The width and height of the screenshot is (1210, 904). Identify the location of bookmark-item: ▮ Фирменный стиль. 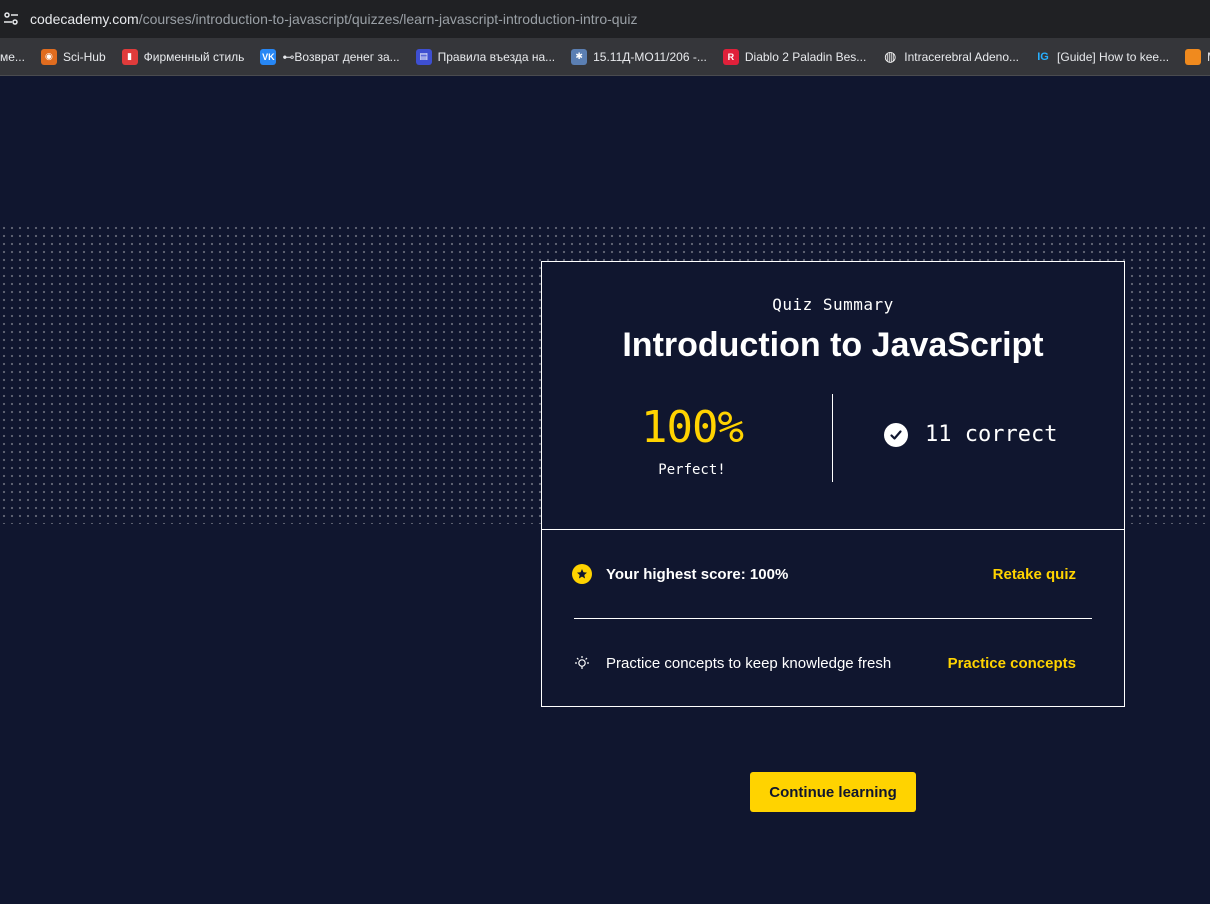
(183, 57).